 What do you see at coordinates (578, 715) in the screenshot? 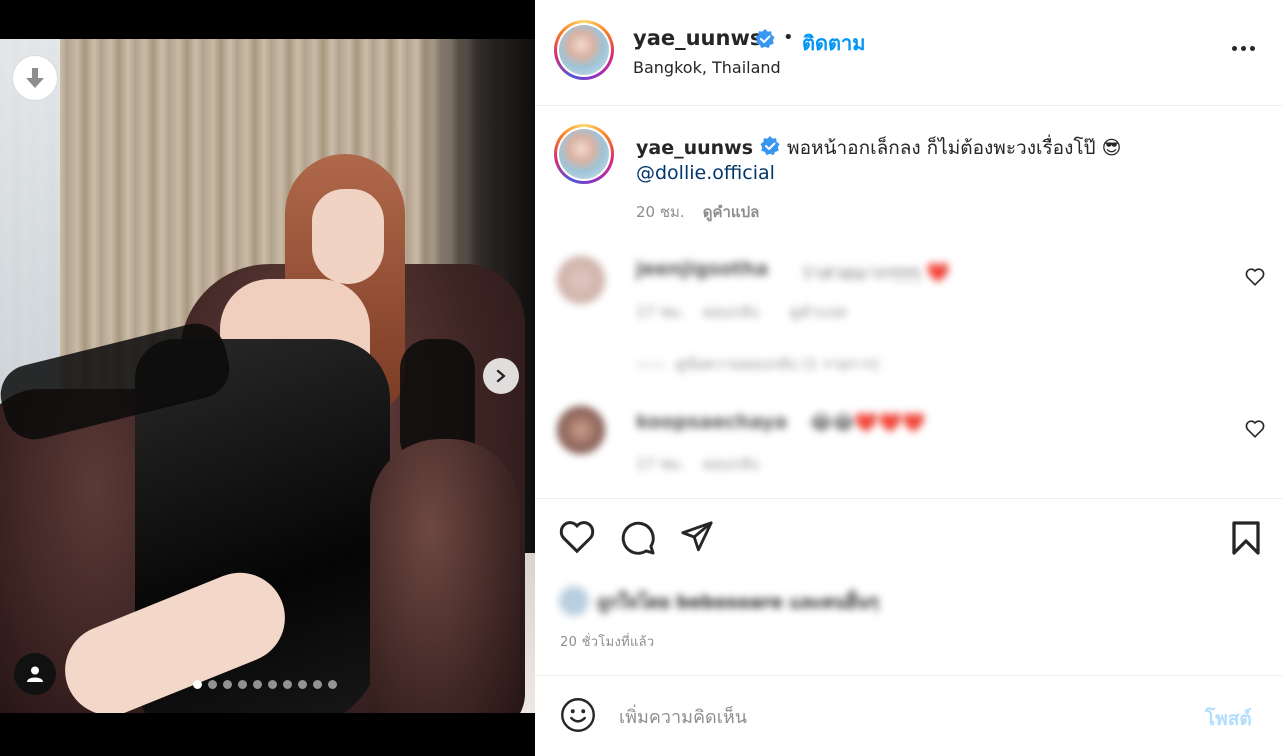
I see `emoji-icon` at bounding box center [578, 715].